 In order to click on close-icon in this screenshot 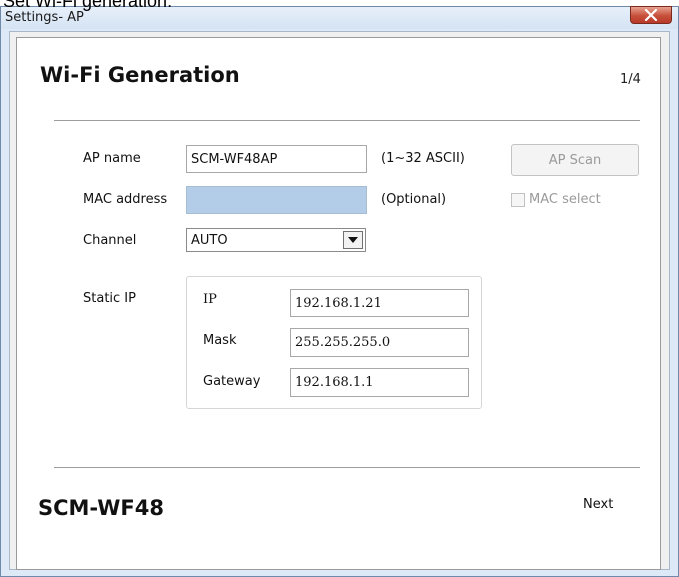, I will do `click(651, 15)`.